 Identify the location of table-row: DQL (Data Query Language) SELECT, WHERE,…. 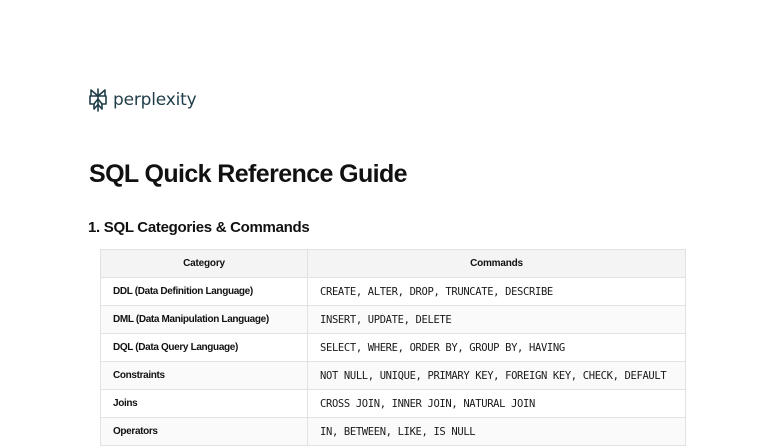
(393, 347).